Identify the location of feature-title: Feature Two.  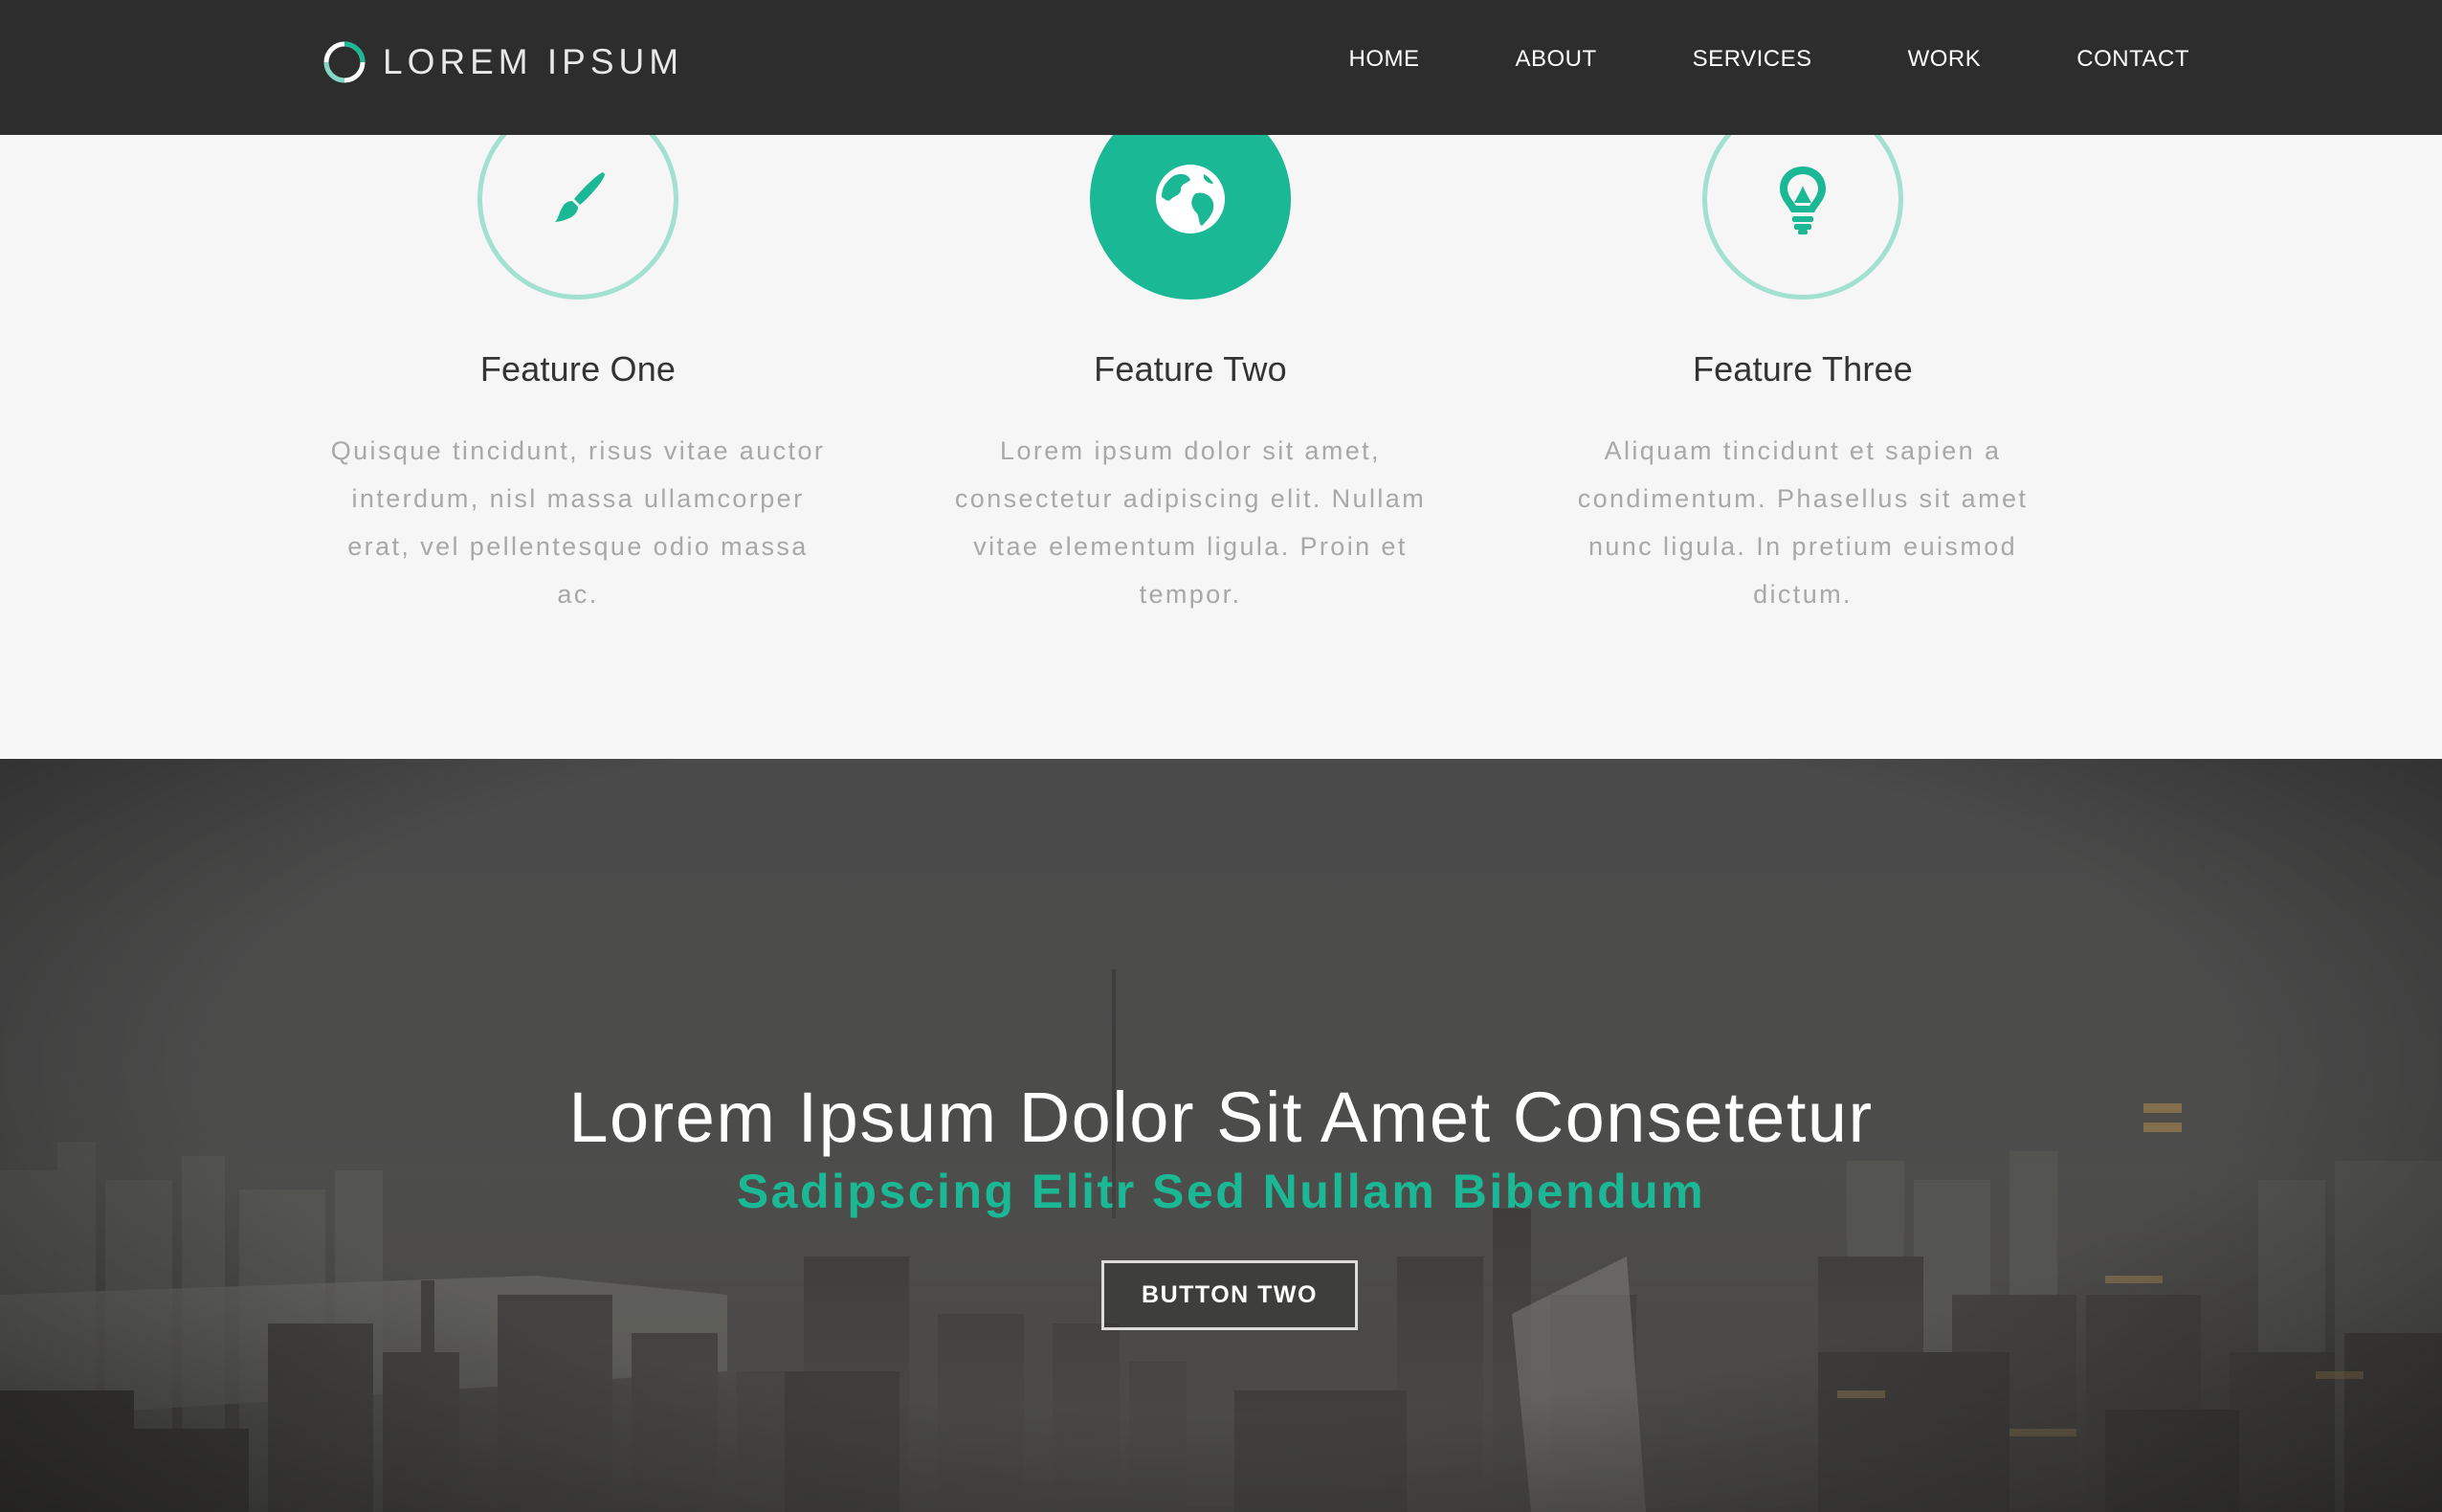
(1190, 369).